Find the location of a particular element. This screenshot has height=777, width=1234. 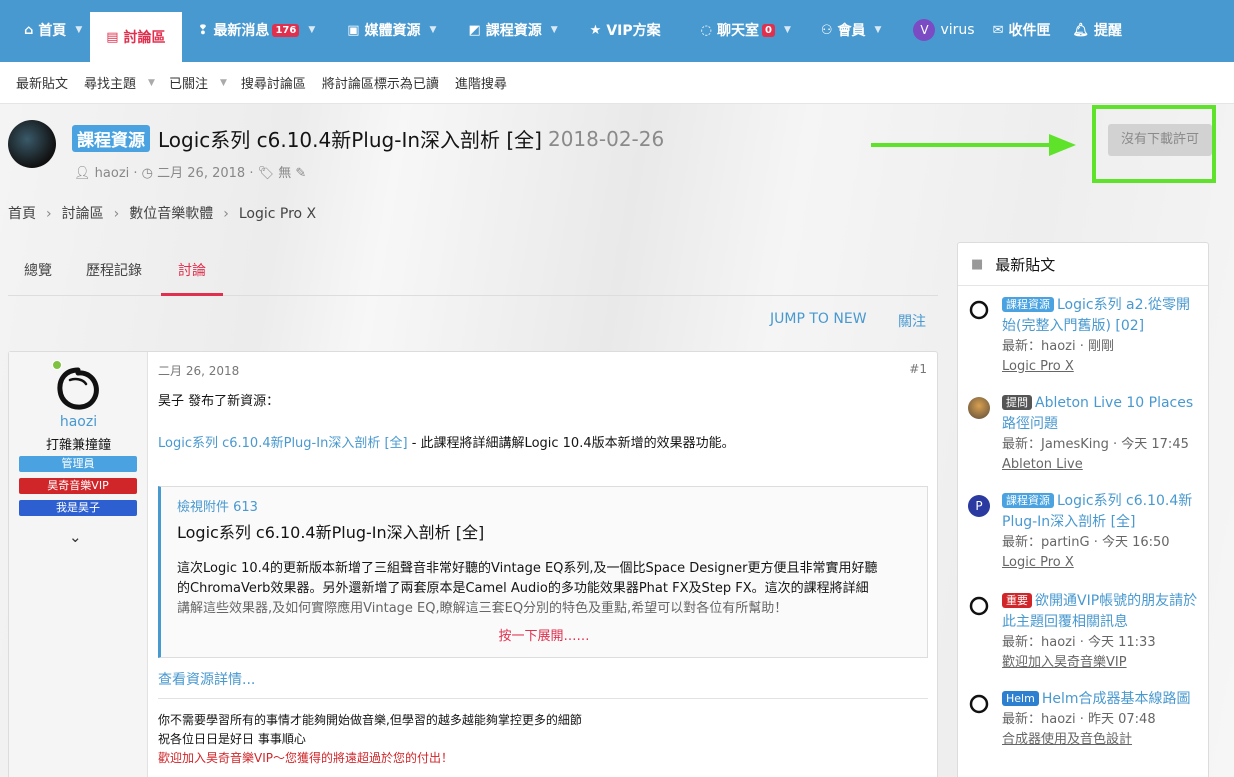

chat-icon: ◌ is located at coordinates (706, 30).